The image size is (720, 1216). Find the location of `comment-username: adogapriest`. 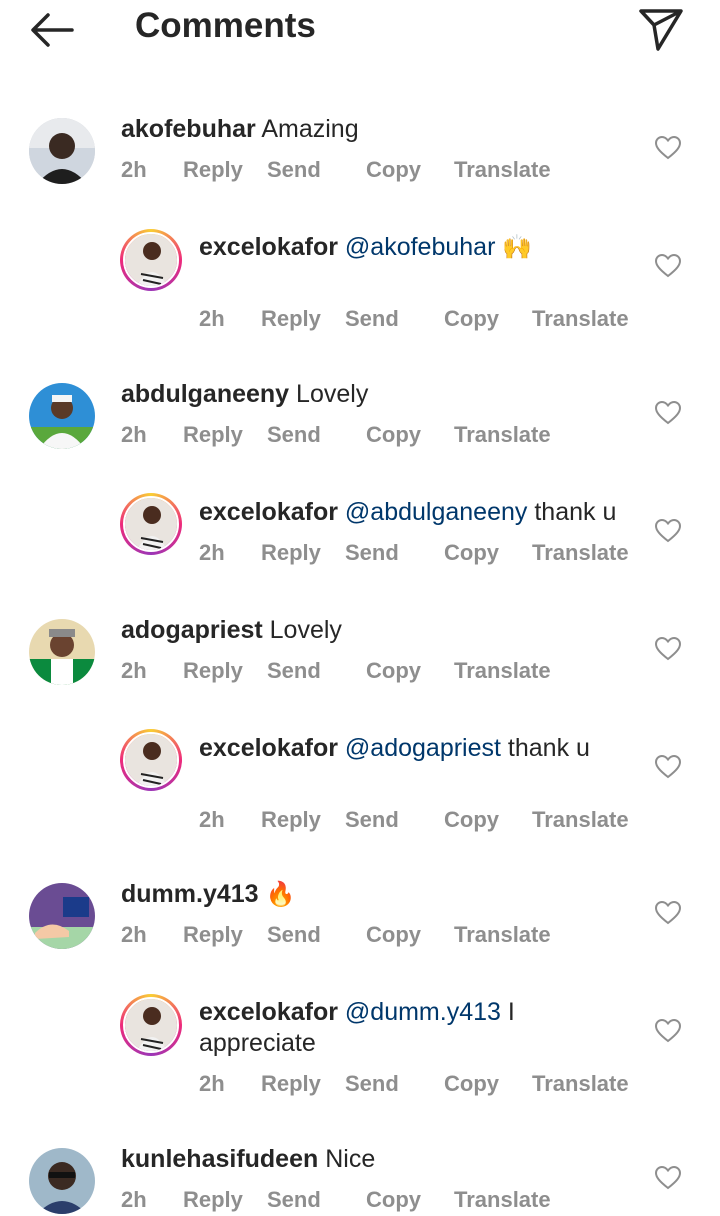

comment-username: adogapriest is located at coordinates (192, 630).